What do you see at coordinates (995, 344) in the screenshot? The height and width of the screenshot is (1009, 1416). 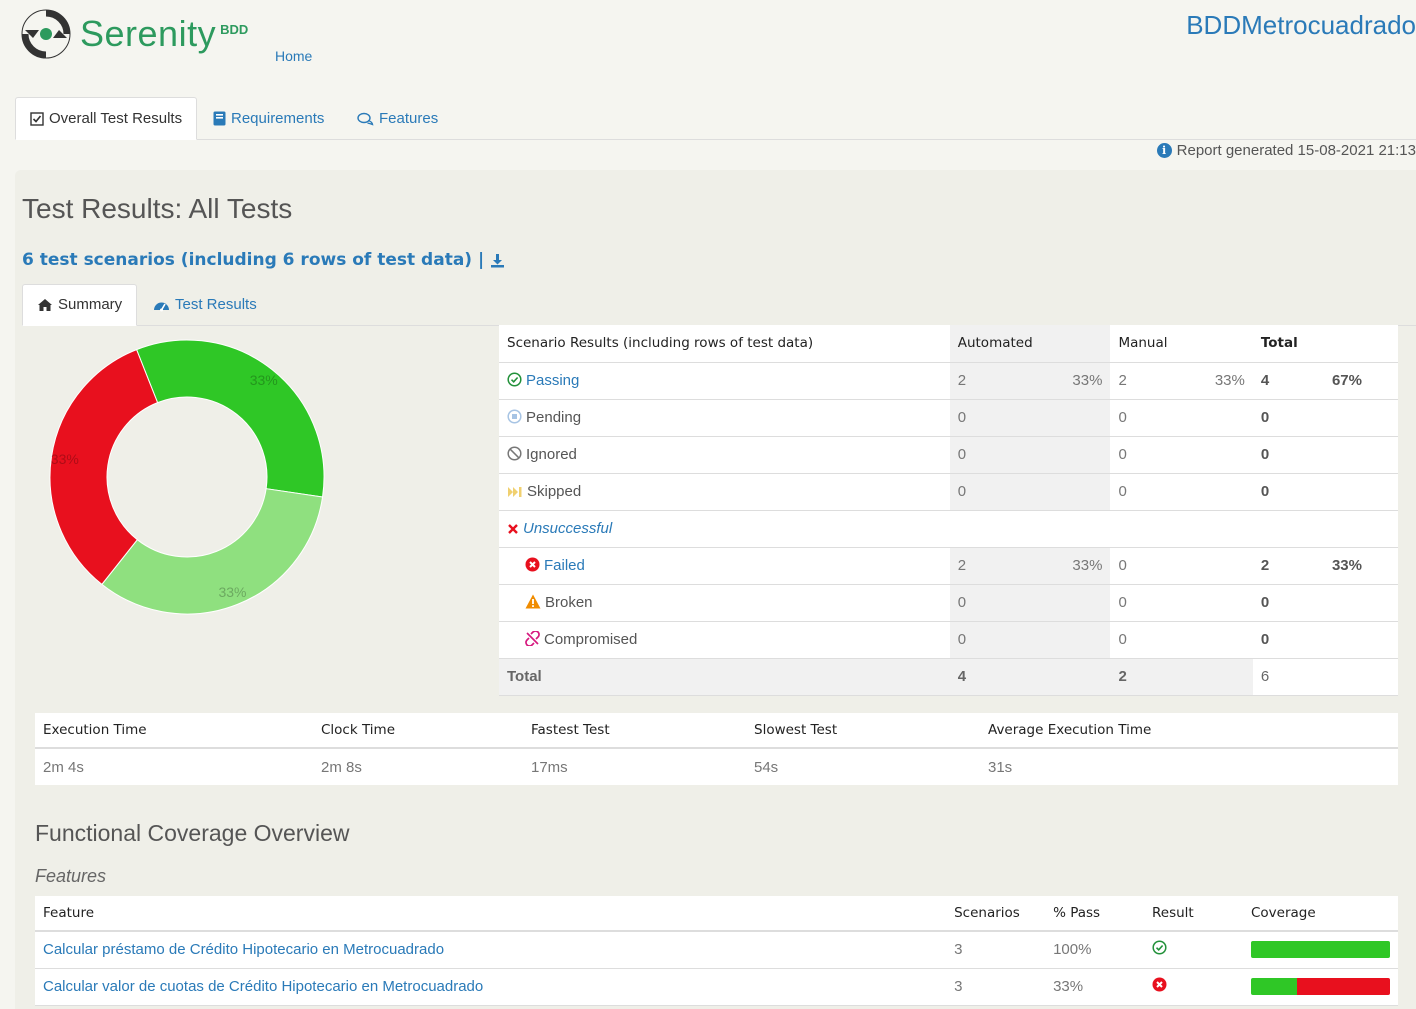 I see `column-header: Automated` at bounding box center [995, 344].